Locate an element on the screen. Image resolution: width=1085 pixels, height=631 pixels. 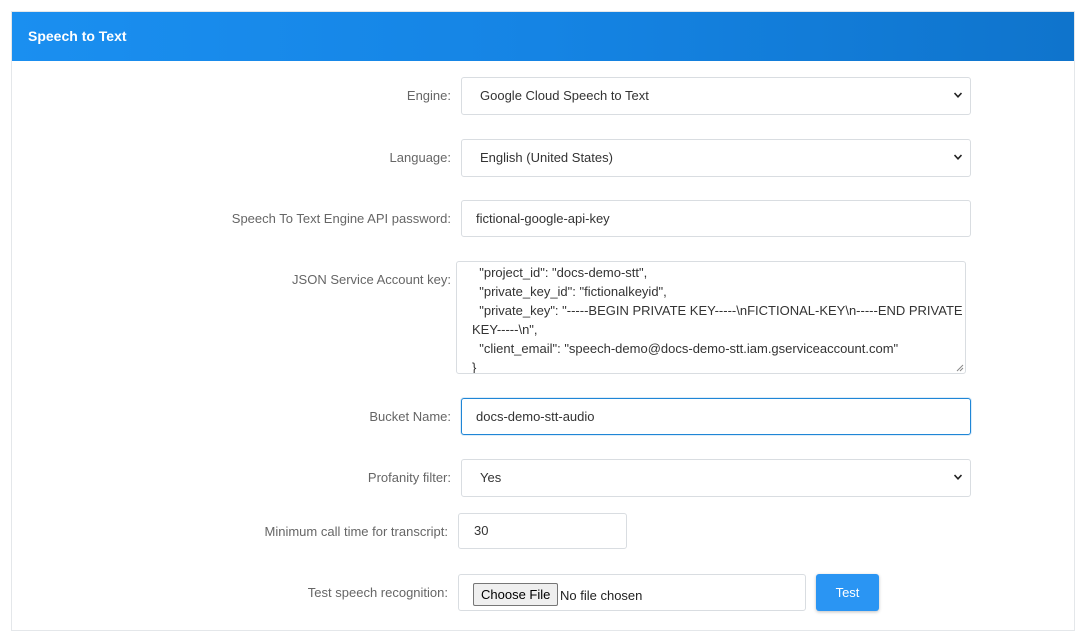
engine-select: Google Cloud Speech to Text is located at coordinates (716, 96).